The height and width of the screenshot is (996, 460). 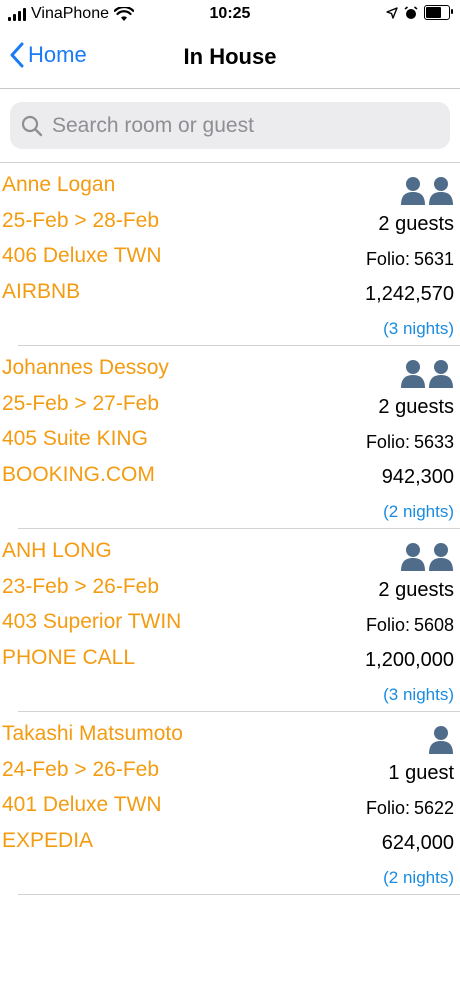 I want to click on folio-number: 5631, so click(x=433, y=259).